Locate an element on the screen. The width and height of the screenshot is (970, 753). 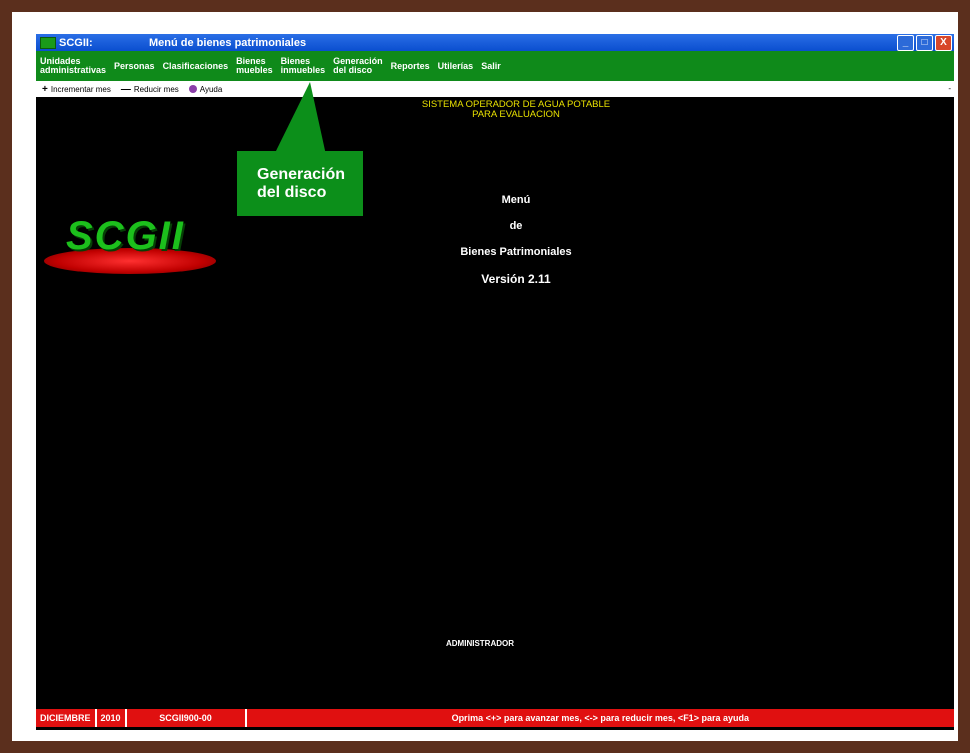
version-label: Versión 2.11 is located at coordinates (516, 279).